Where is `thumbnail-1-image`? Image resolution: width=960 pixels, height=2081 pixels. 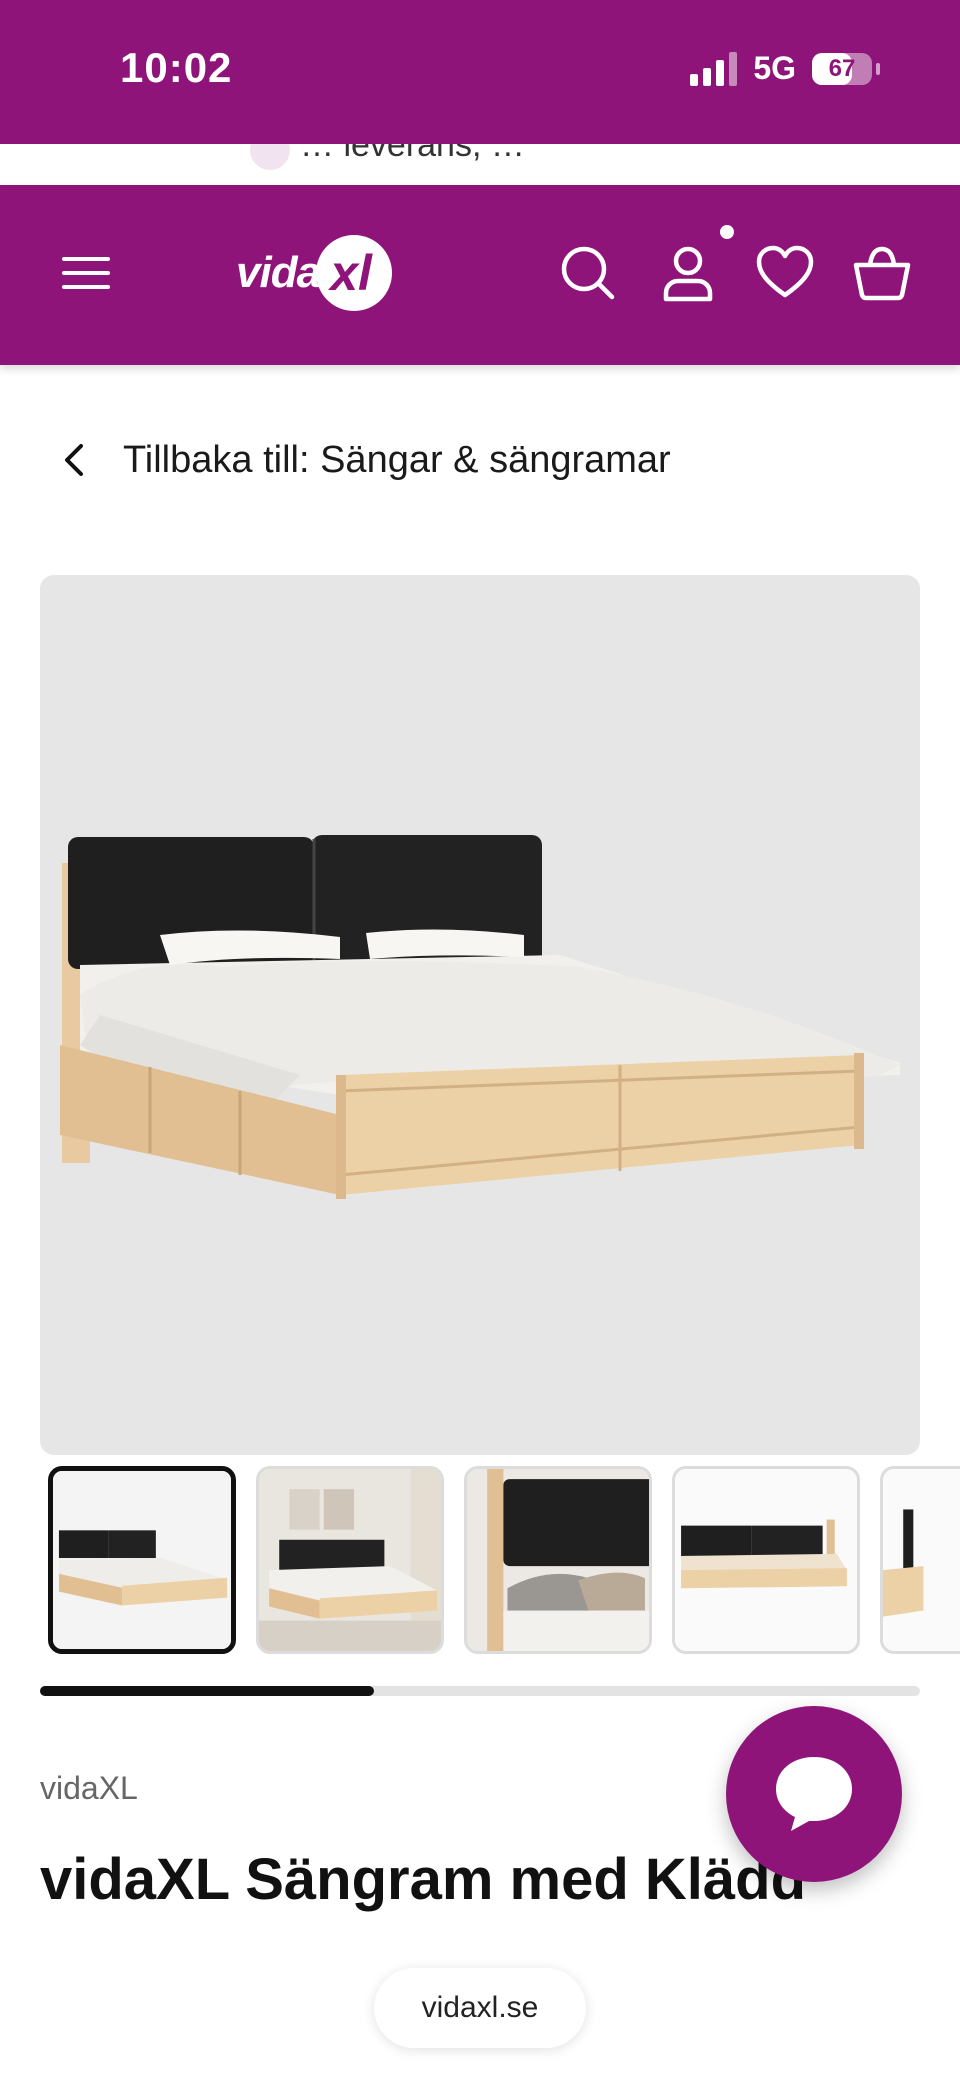 thumbnail-1-image is located at coordinates (142, 1560).